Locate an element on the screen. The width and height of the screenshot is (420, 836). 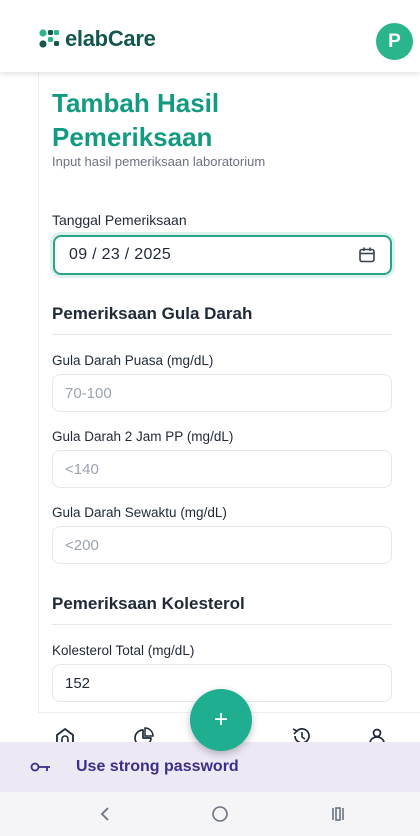
brand-name: elabCare is located at coordinates (110, 39).